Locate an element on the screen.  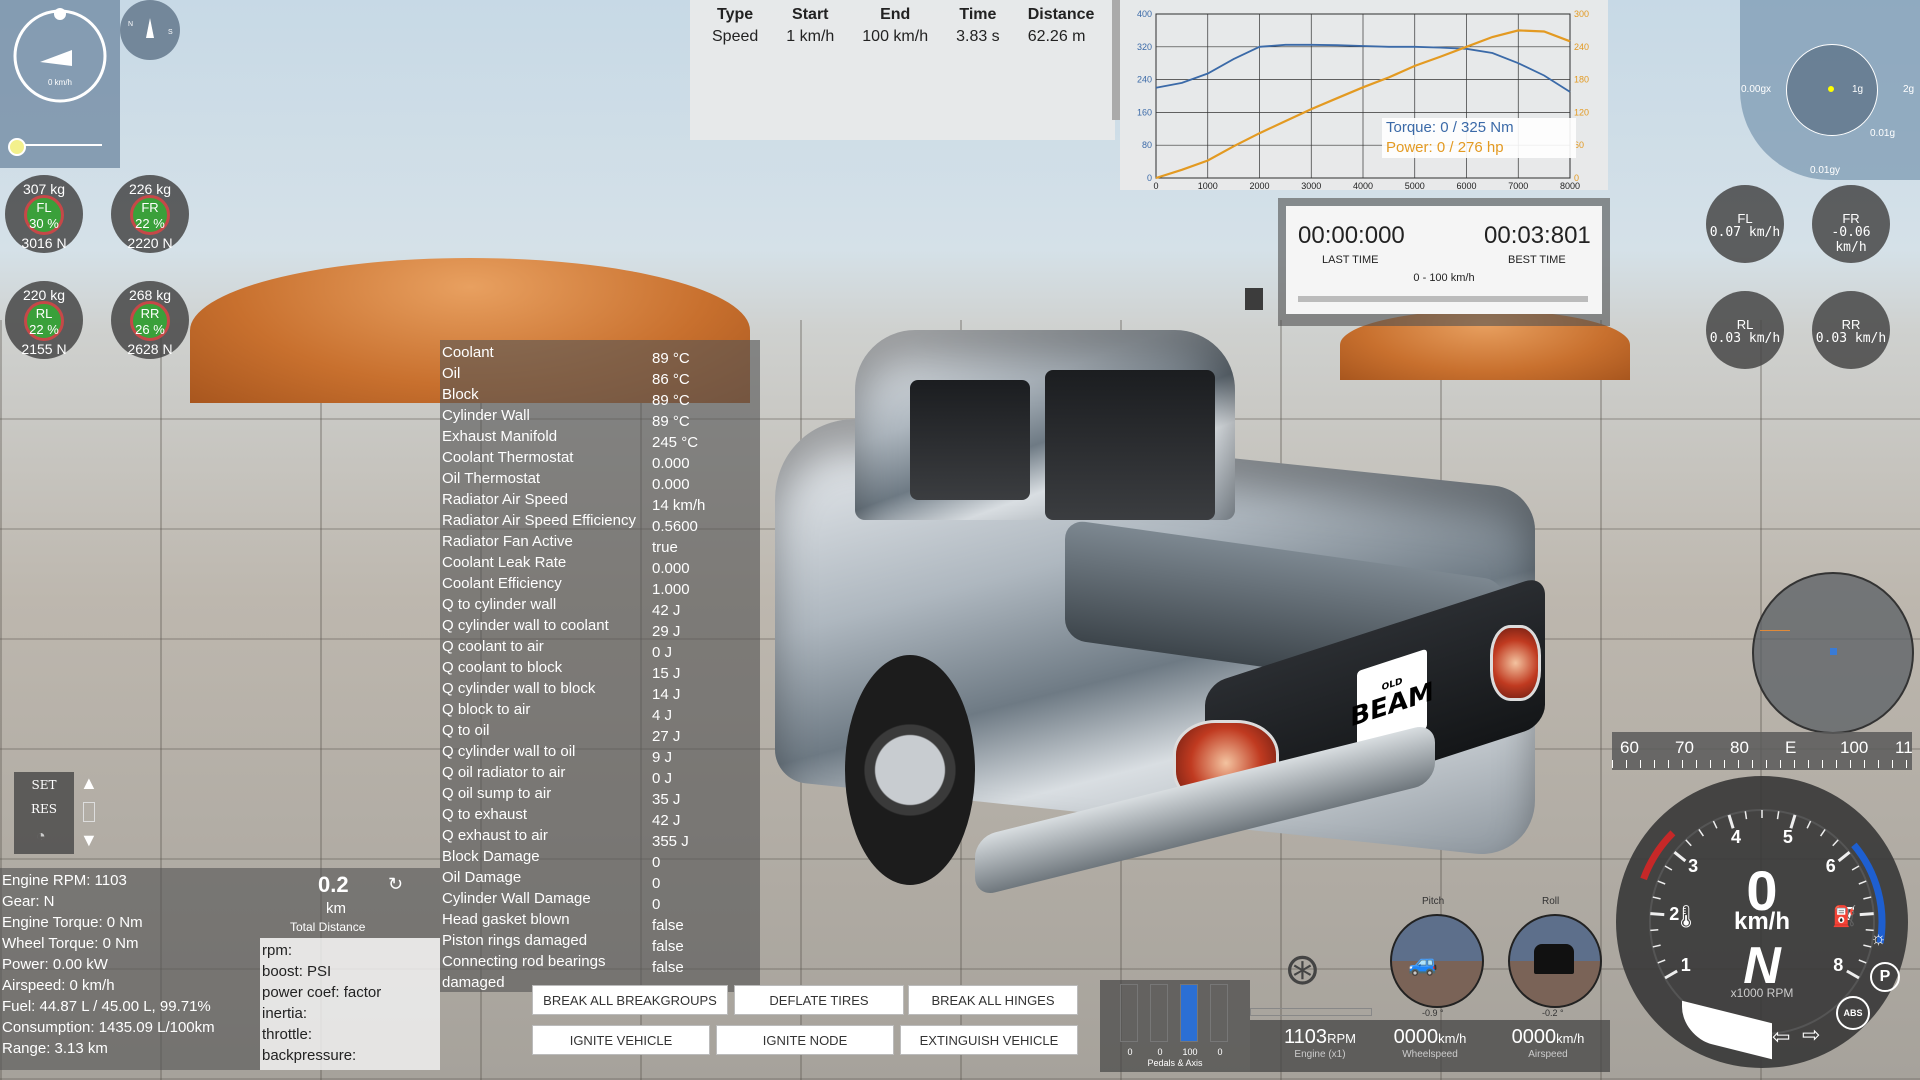
throttle-slider-handle is located at coordinates (17, 147).